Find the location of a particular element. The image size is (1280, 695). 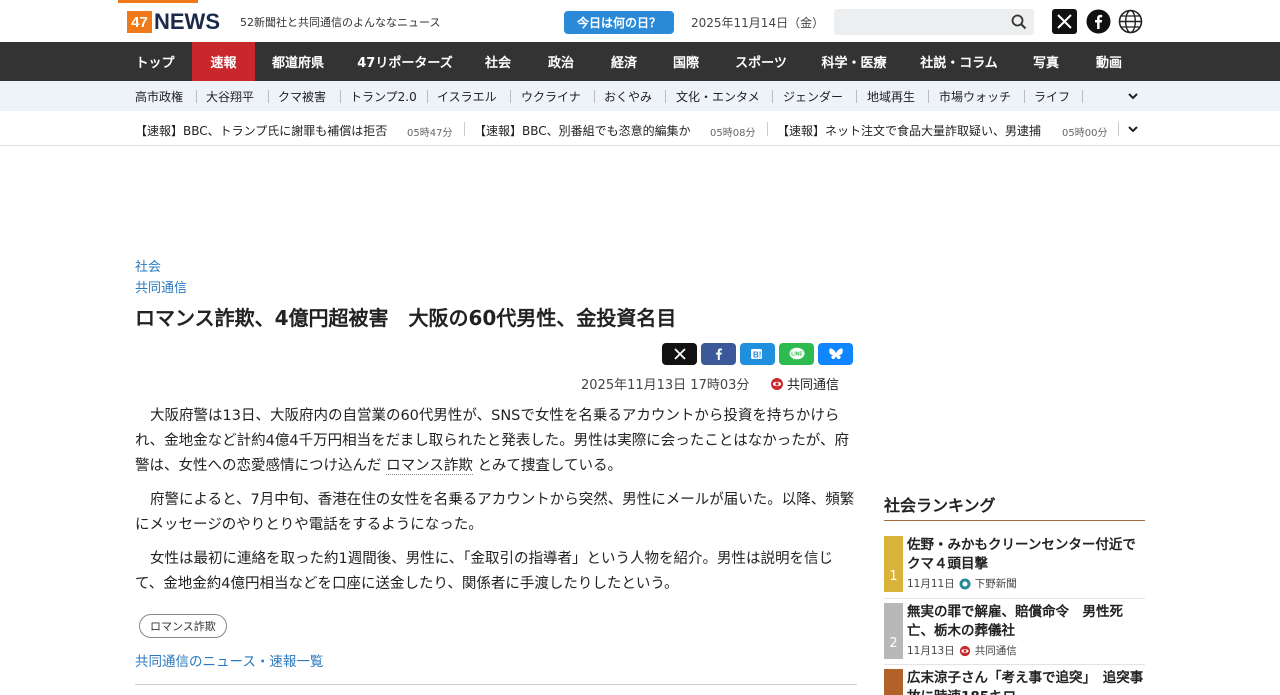

ranking-item: 3 広末涼子さん「考え事で追突」 追突事故に時速185キロ is located at coordinates (1014, 682).